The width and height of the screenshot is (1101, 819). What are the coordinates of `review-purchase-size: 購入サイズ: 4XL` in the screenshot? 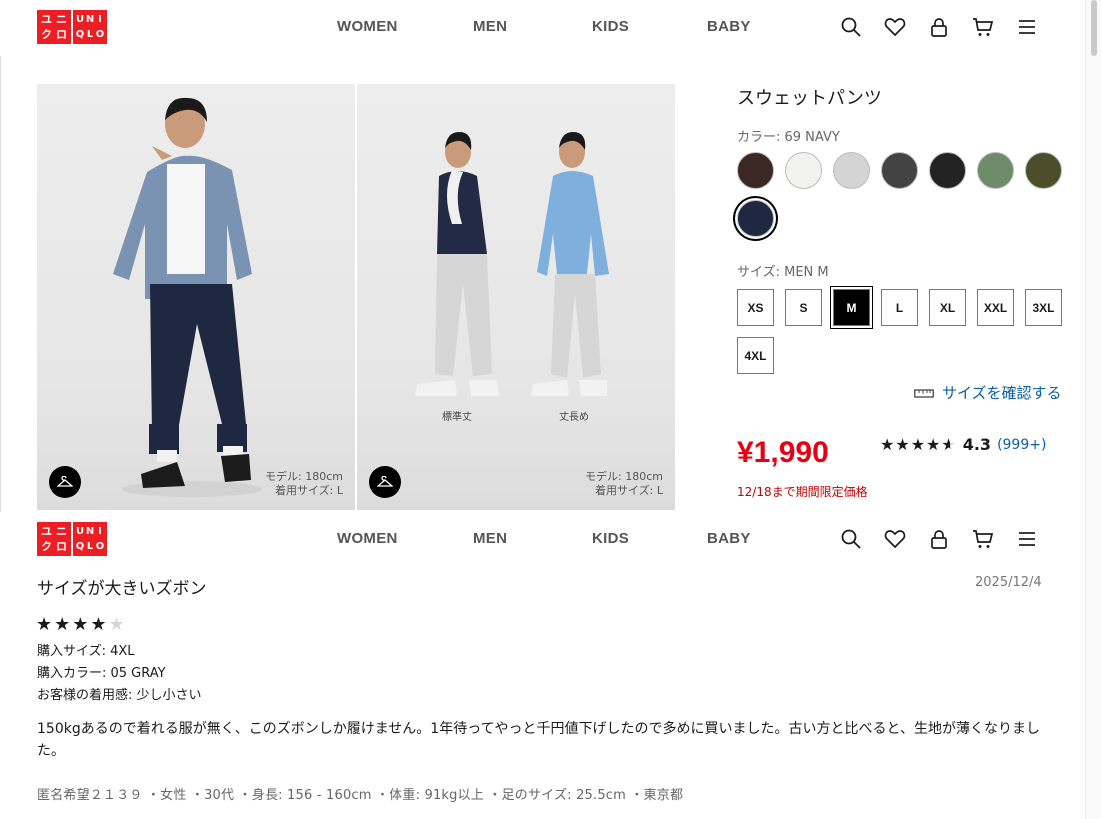 It's located at (86, 651).